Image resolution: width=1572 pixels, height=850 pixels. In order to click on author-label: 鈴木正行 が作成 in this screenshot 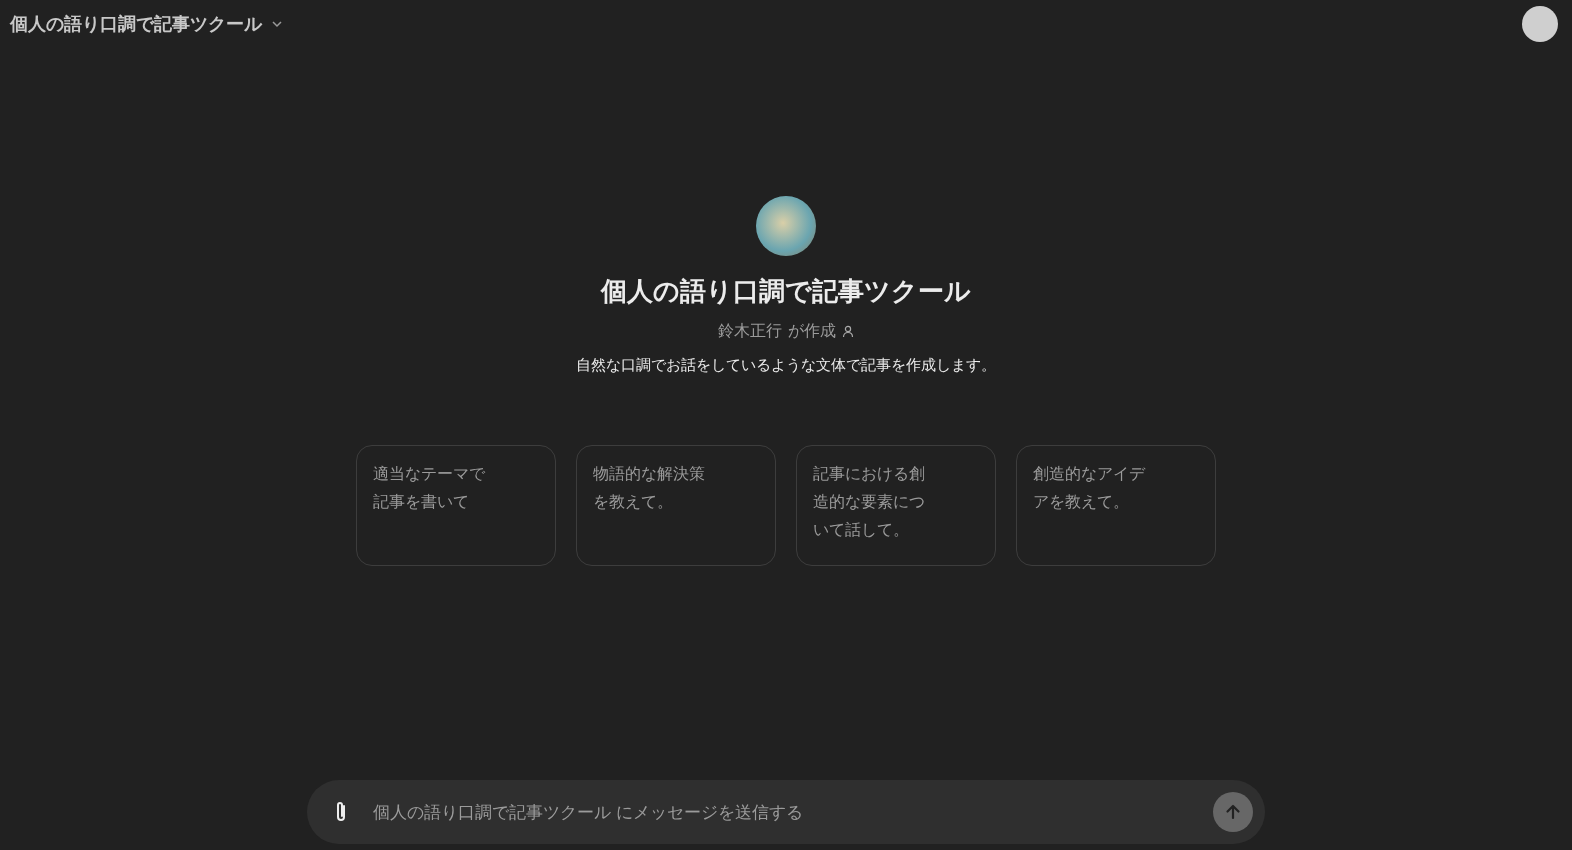, I will do `click(777, 331)`.